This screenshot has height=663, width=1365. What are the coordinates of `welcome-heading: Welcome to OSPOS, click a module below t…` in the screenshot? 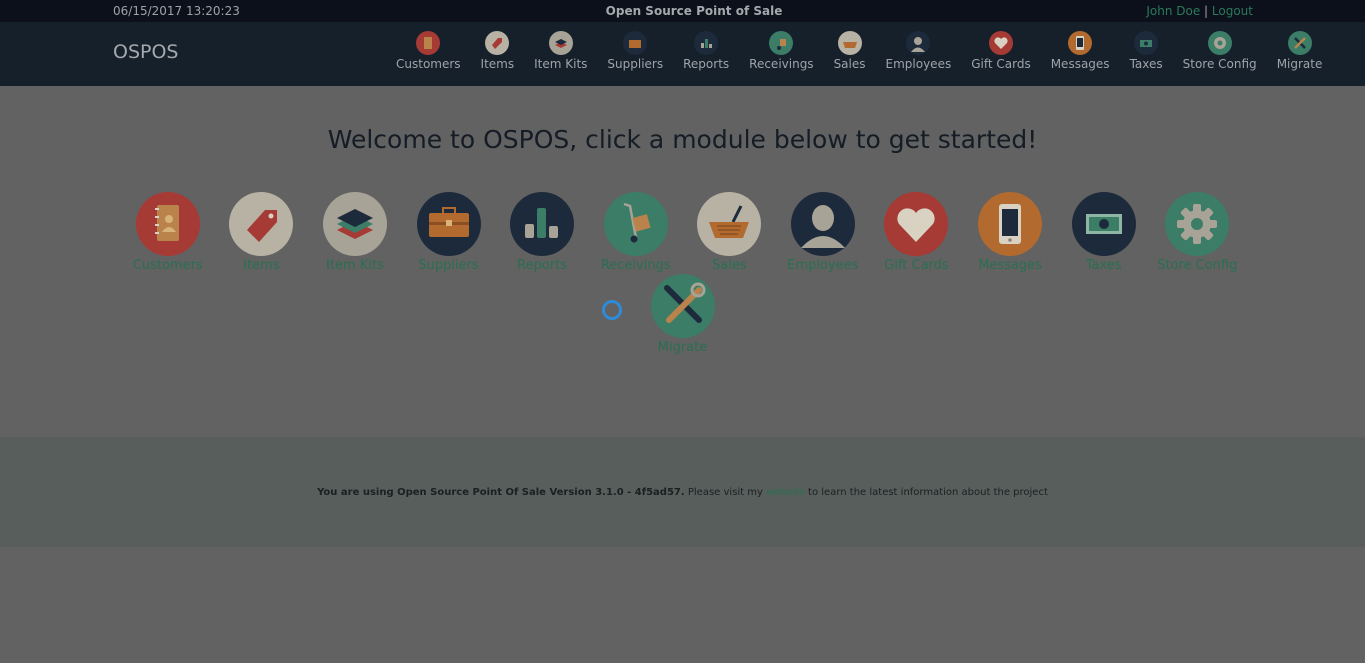 It's located at (682, 139).